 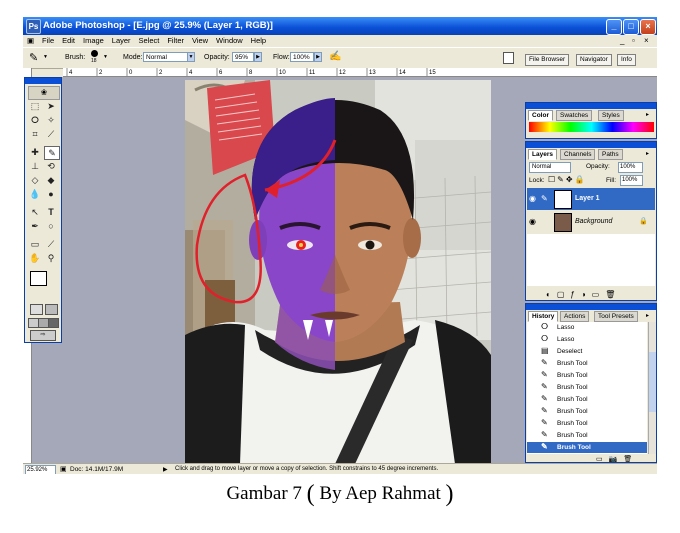 I want to click on brush-tool-icon: ✎, so click(x=52, y=153).